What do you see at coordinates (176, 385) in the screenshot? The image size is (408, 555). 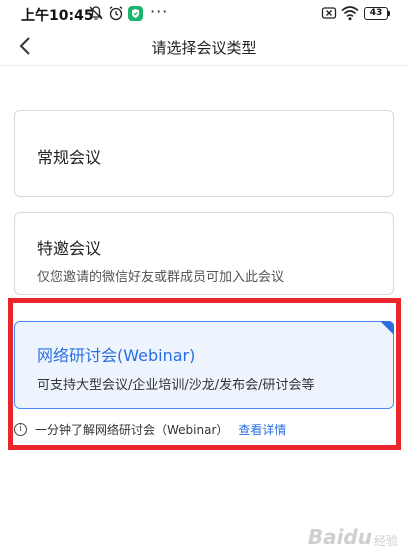 I see `meeting-type-description: 可支持大型会议/企业培训/沙龙/发布会/研讨会等` at bounding box center [176, 385].